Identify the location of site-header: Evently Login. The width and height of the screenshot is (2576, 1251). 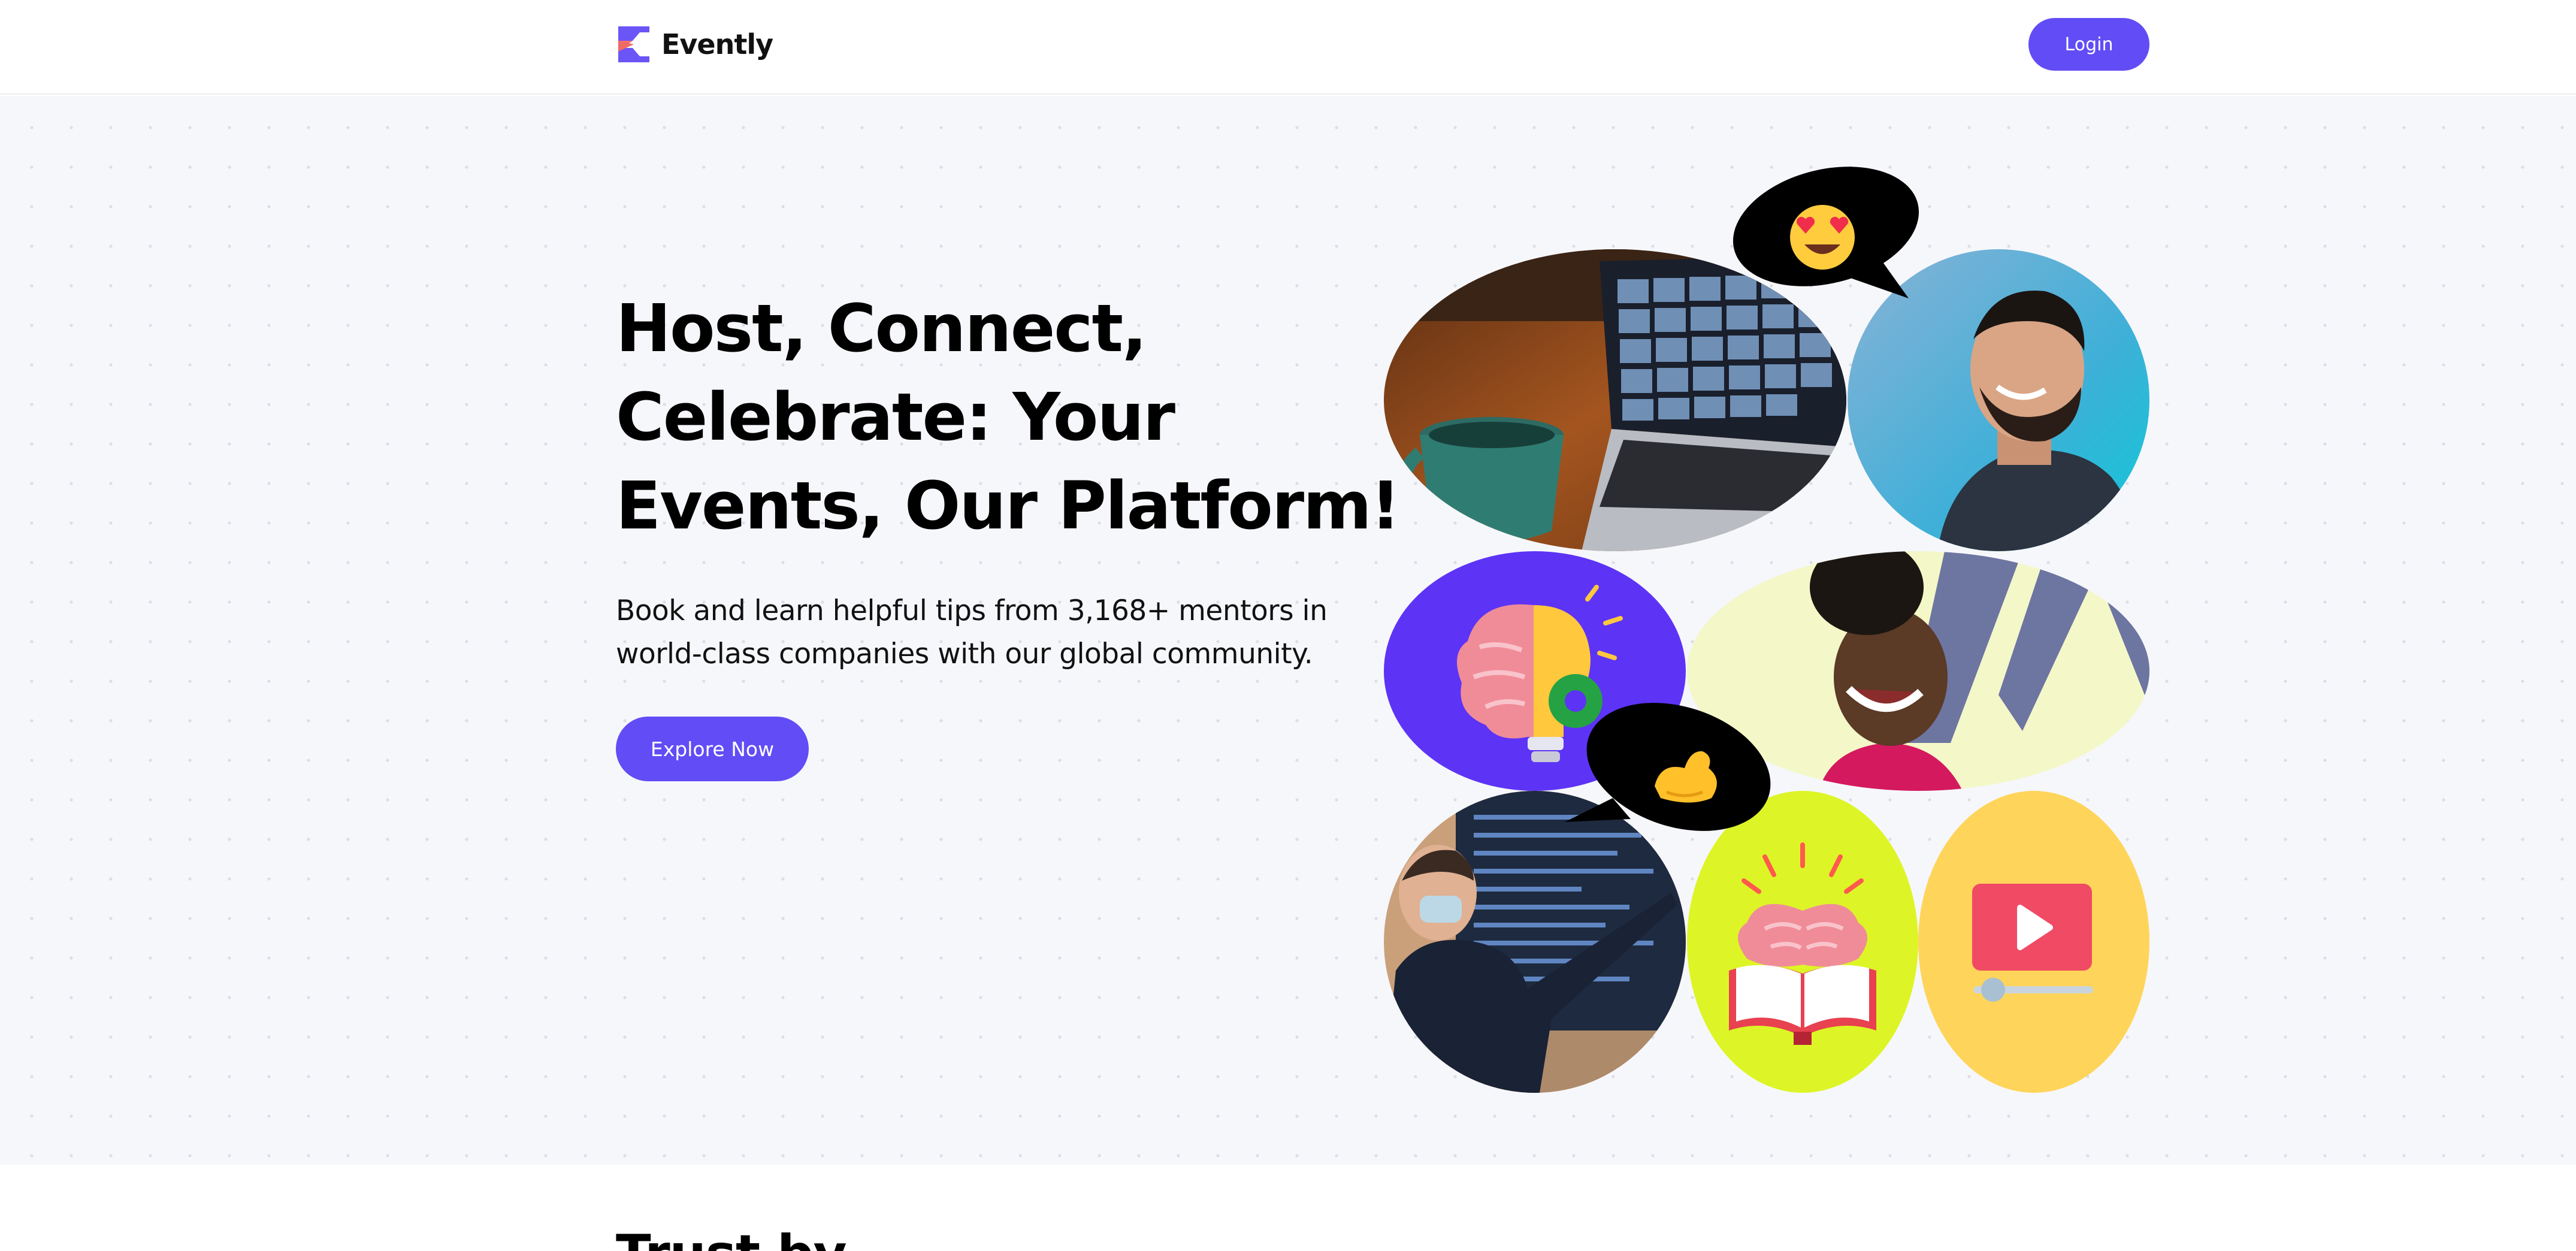
(1288, 47).